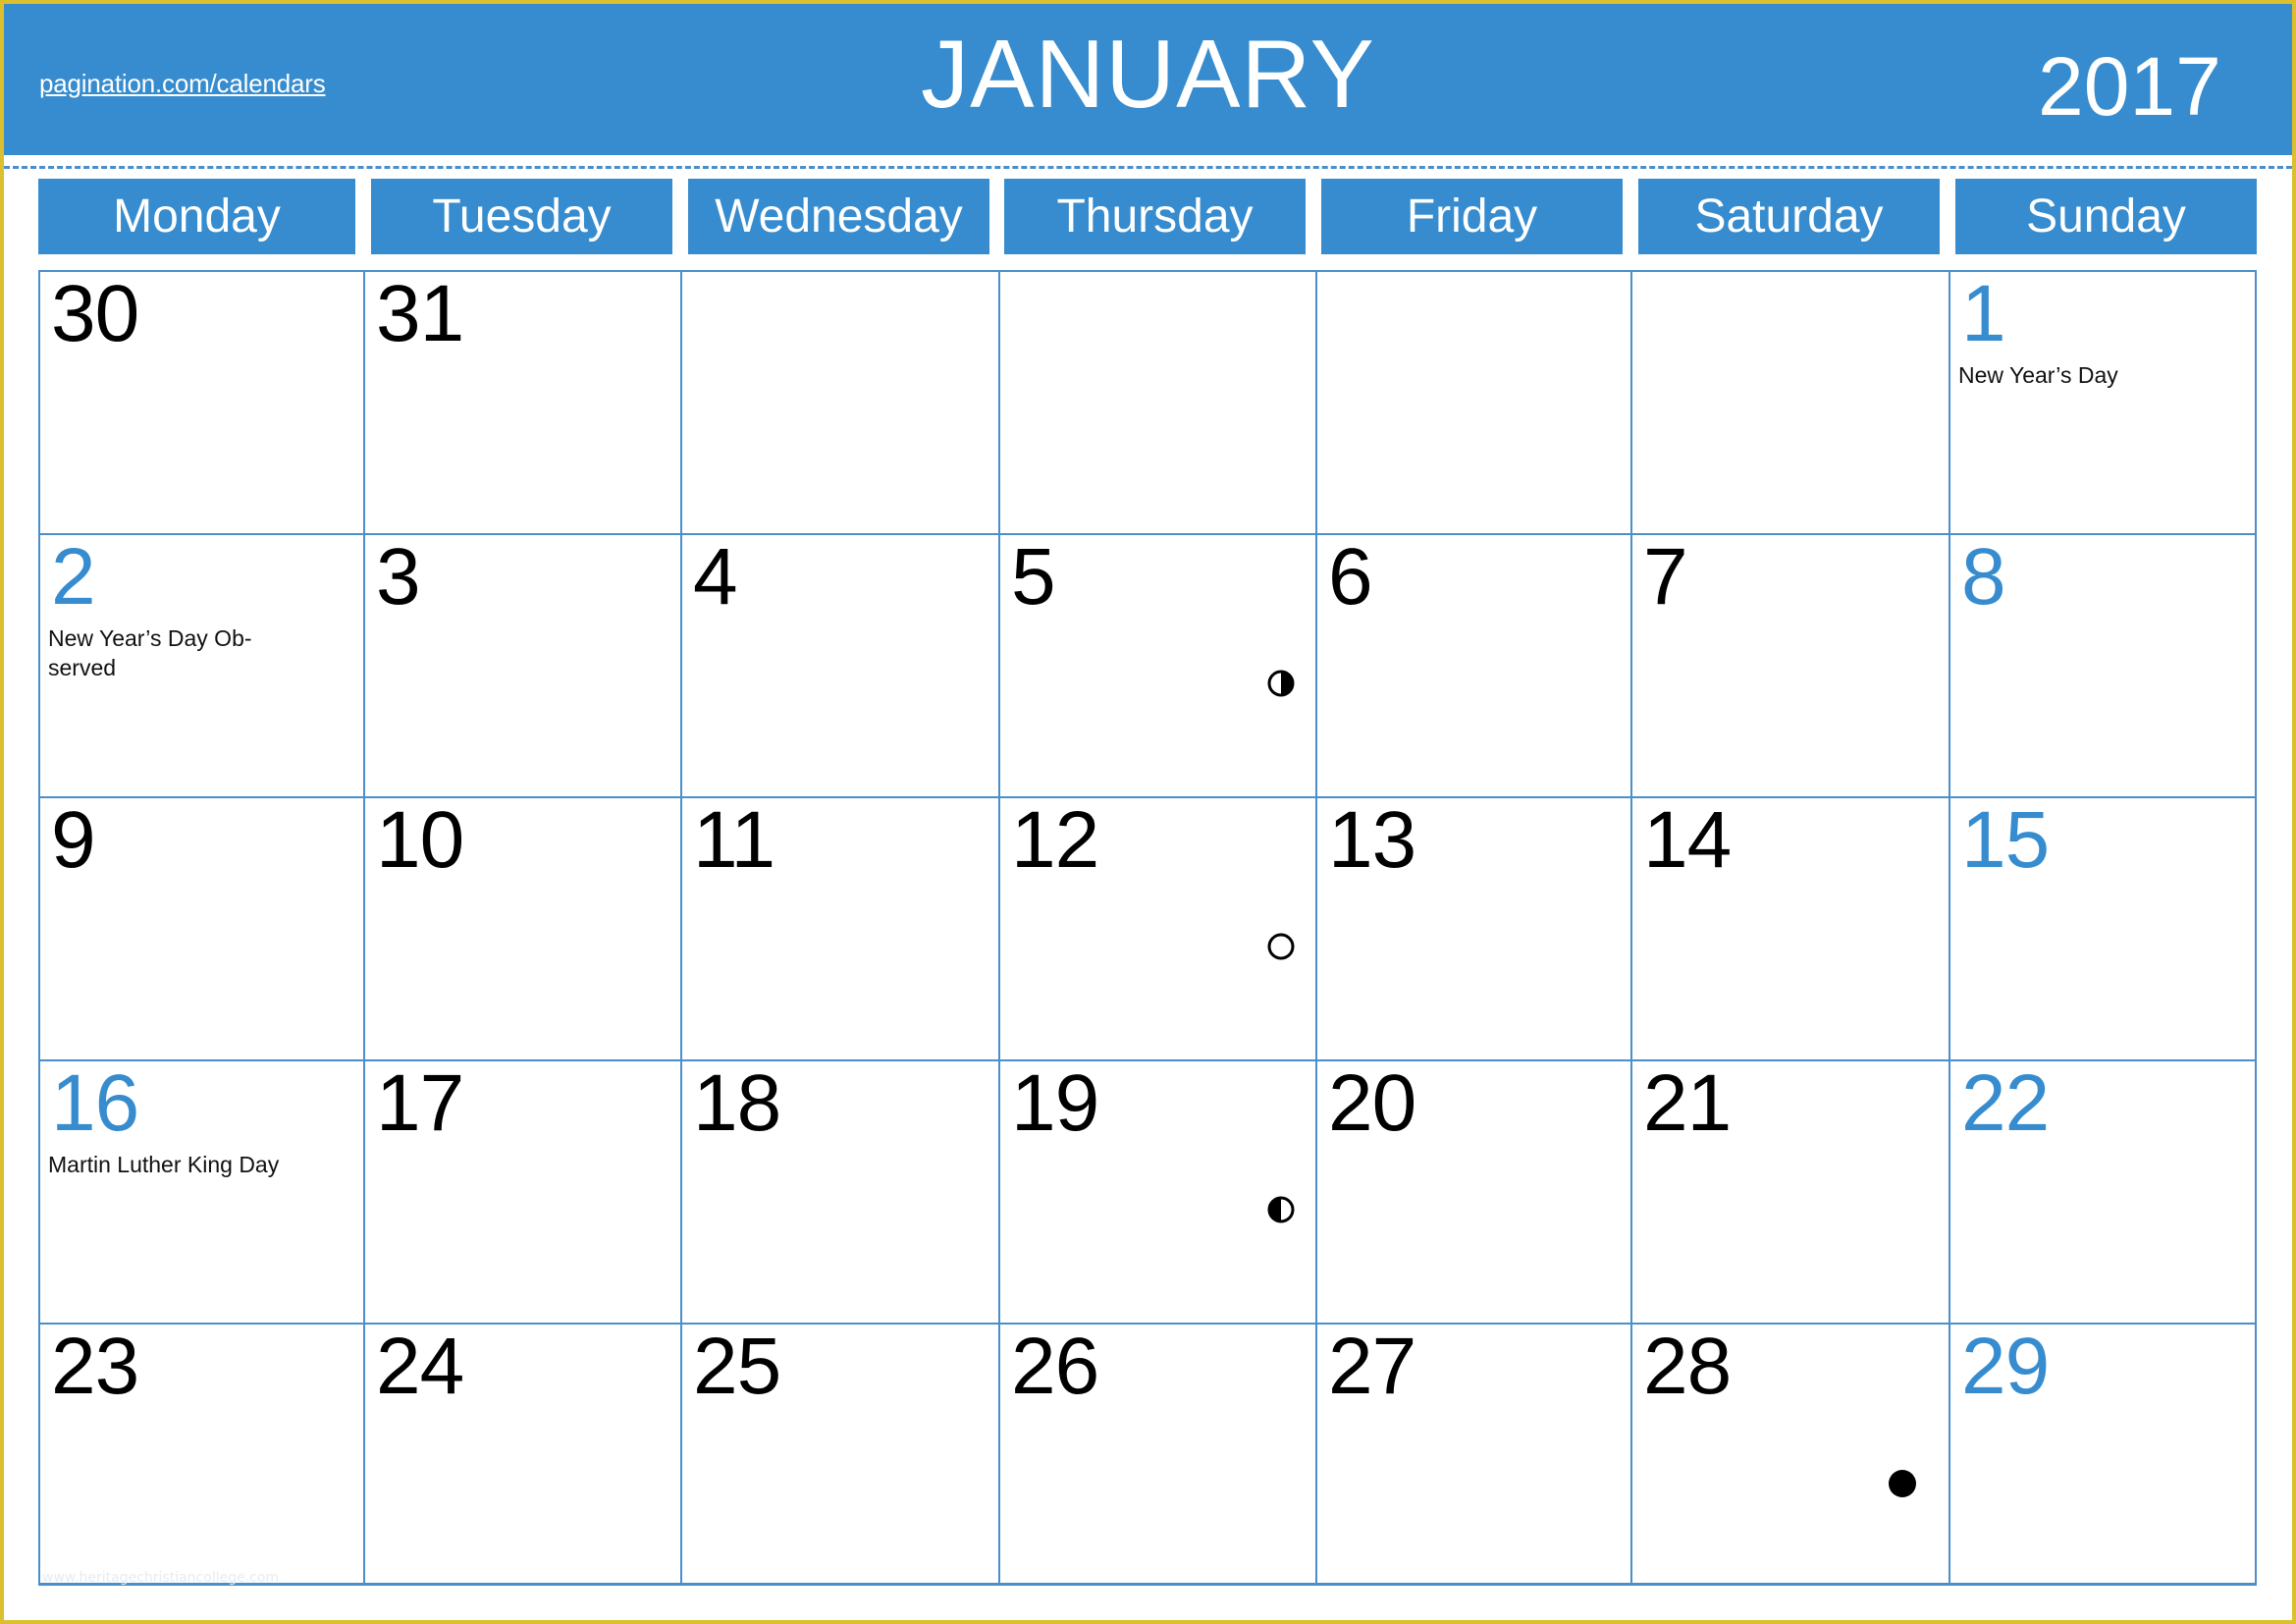 This screenshot has width=2296, height=1624. I want to click on date-number: 29, so click(2005, 1366).